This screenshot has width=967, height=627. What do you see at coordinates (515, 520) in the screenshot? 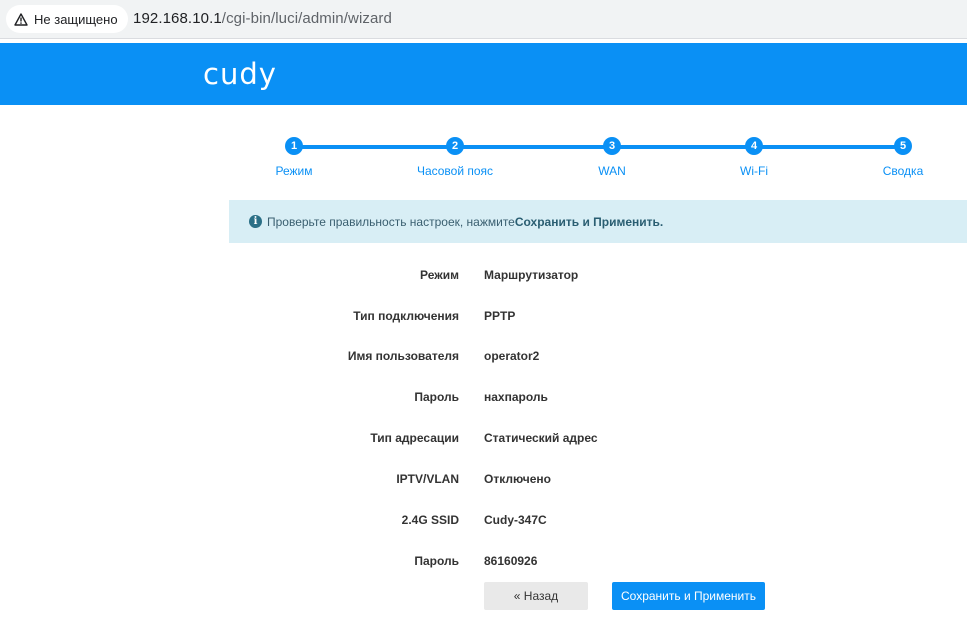
I see `summary-value: Cudy-347C` at bounding box center [515, 520].